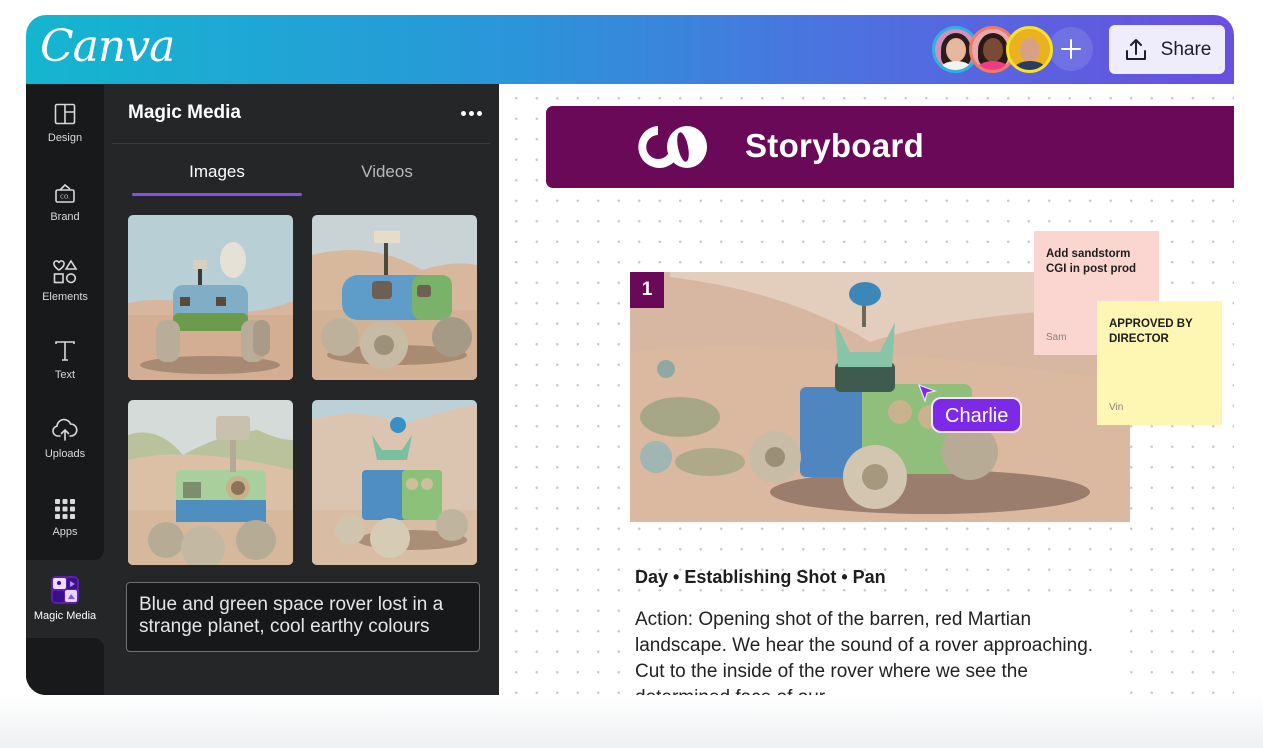 This screenshot has width=1263, height=748. Describe the element at coordinates (471, 113) in the screenshot. I see `more-options-button` at that location.